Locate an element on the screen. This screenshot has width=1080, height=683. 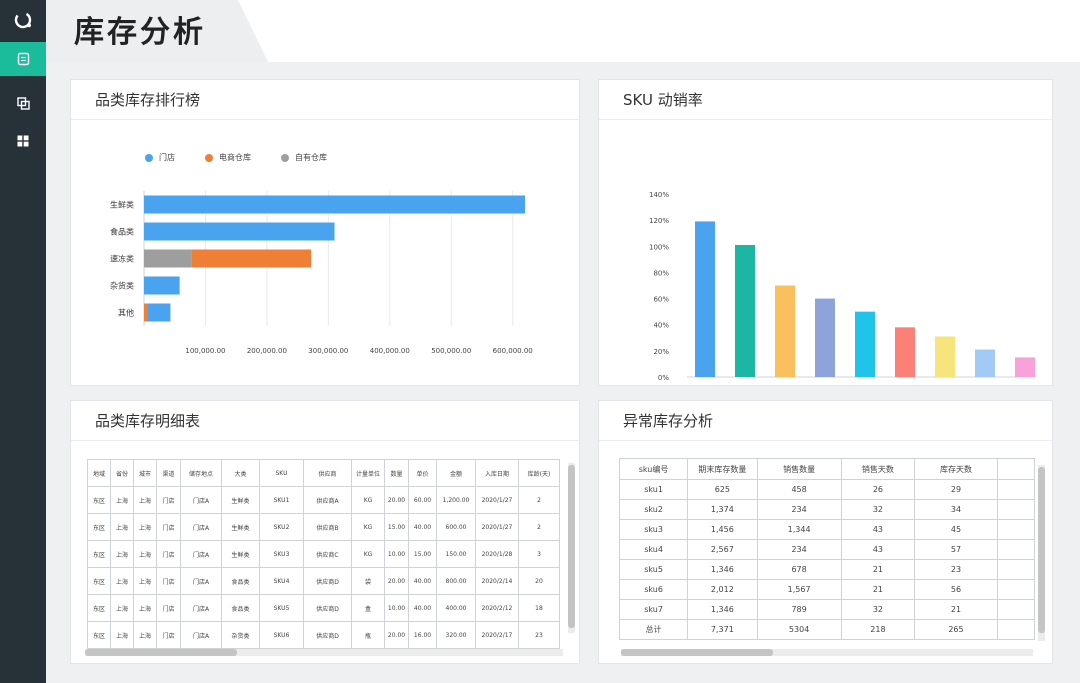
x-tick-label: 100,000.00 is located at coordinates (205, 351).